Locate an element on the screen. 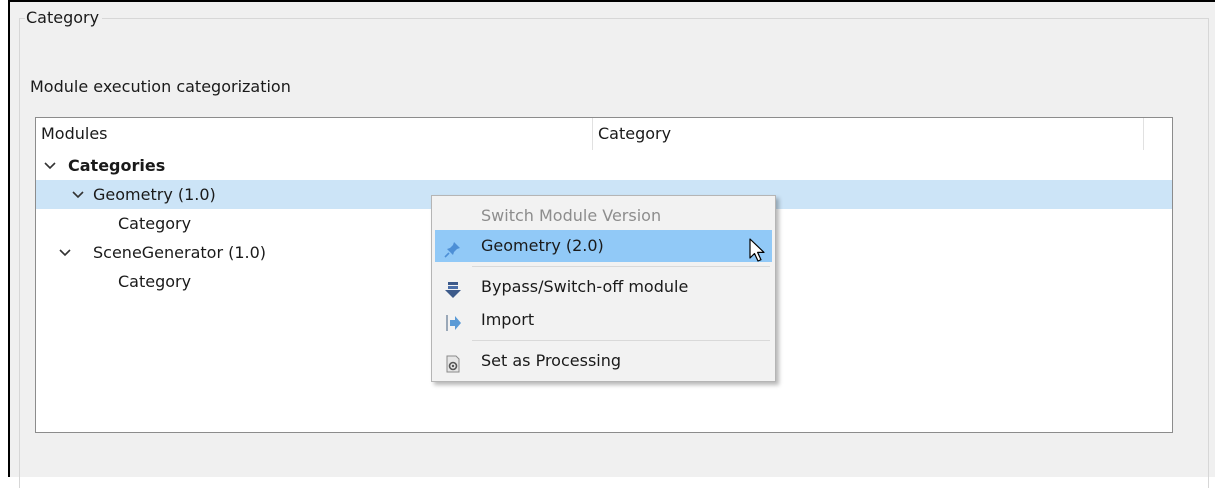 Image resolution: width=1215 pixels, height=488 pixels. down-arrow-icon is located at coordinates (453, 288).